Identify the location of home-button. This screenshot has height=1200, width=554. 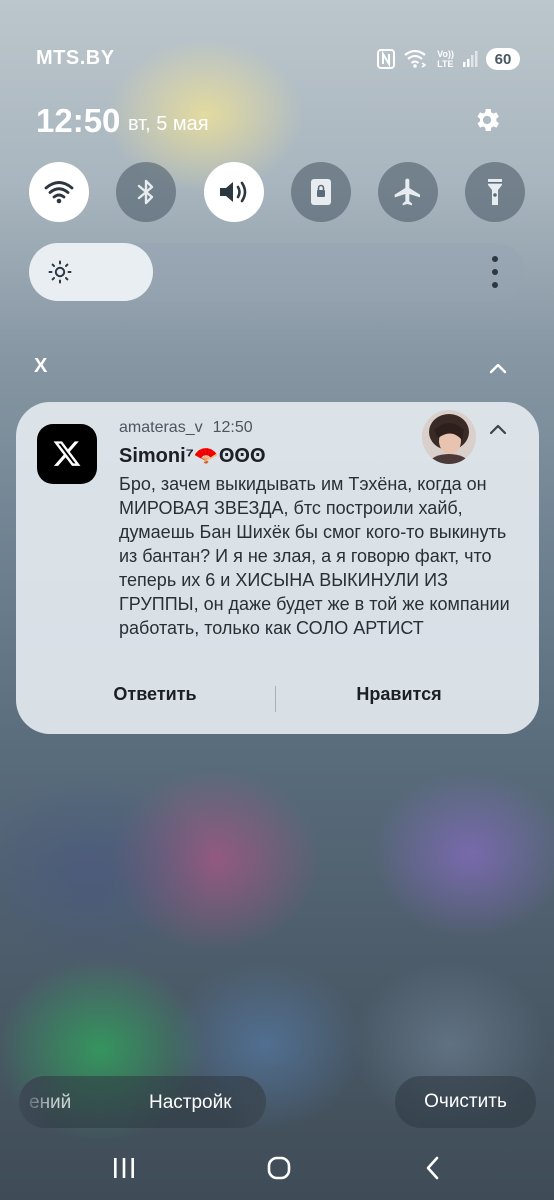
(279, 1168).